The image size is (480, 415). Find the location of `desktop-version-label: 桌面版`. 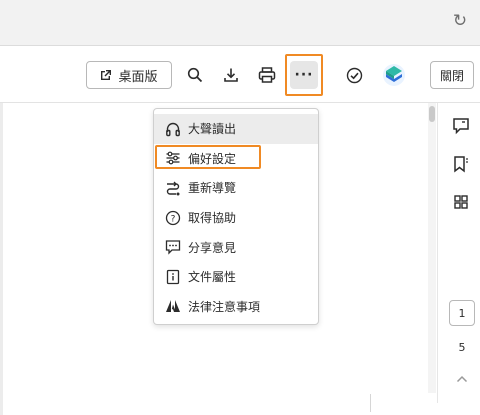

desktop-version-label: 桌面版 is located at coordinates (138, 77).